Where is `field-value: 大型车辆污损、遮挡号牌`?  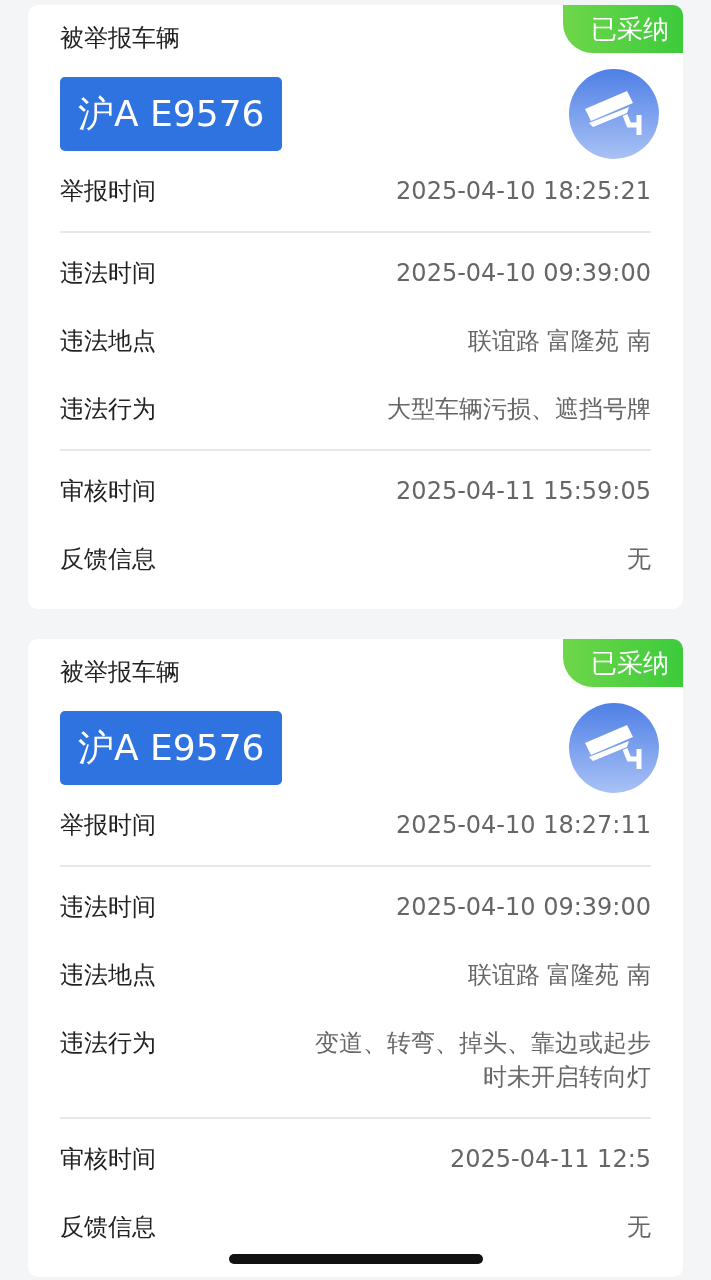
field-value: 大型车辆污损、遮挡号牌 is located at coordinates (519, 409).